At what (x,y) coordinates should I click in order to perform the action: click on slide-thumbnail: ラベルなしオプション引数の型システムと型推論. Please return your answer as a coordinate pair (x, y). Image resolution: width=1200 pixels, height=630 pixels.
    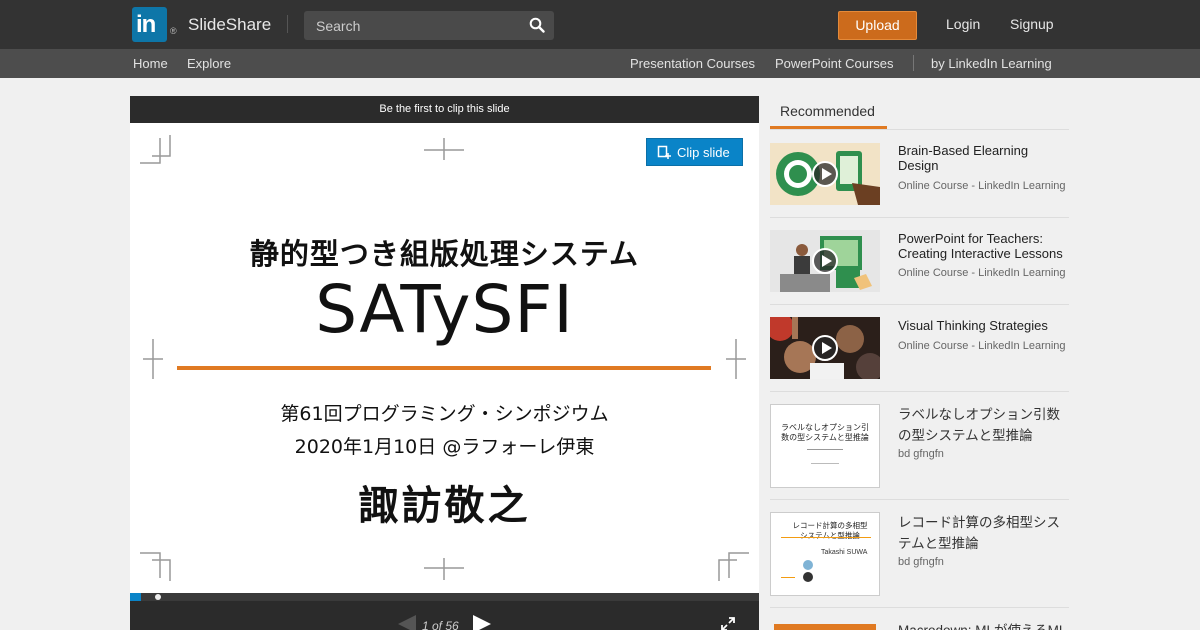
    Looking at the image, I should click on (825, 446).